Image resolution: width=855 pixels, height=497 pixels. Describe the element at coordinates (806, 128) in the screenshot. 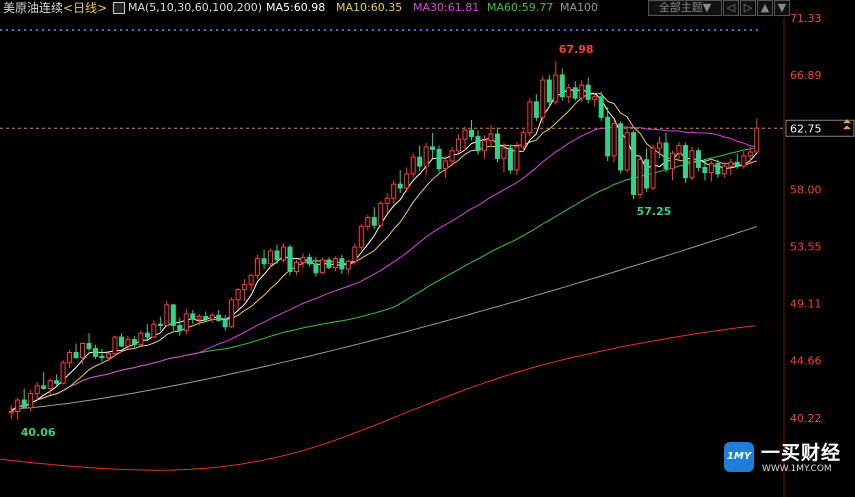

I see `current-price-label: 62.75` at that location.